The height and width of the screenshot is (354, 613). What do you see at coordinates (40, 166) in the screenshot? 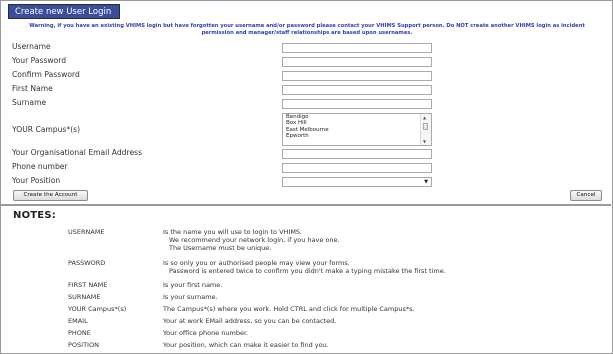
I see `phone-label: Phone number` at bounding box center [40, 166].